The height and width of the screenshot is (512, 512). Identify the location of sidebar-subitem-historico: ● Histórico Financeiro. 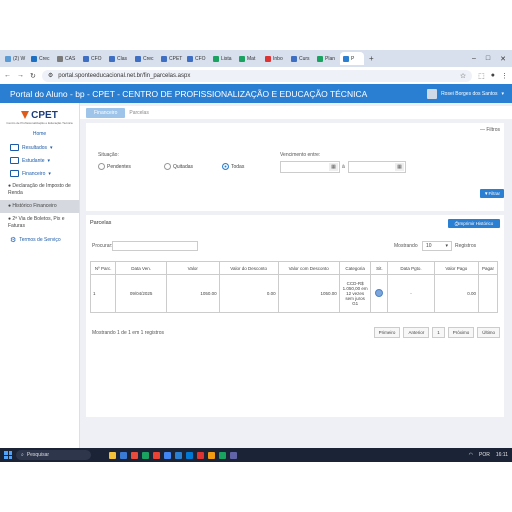
(39, 206).